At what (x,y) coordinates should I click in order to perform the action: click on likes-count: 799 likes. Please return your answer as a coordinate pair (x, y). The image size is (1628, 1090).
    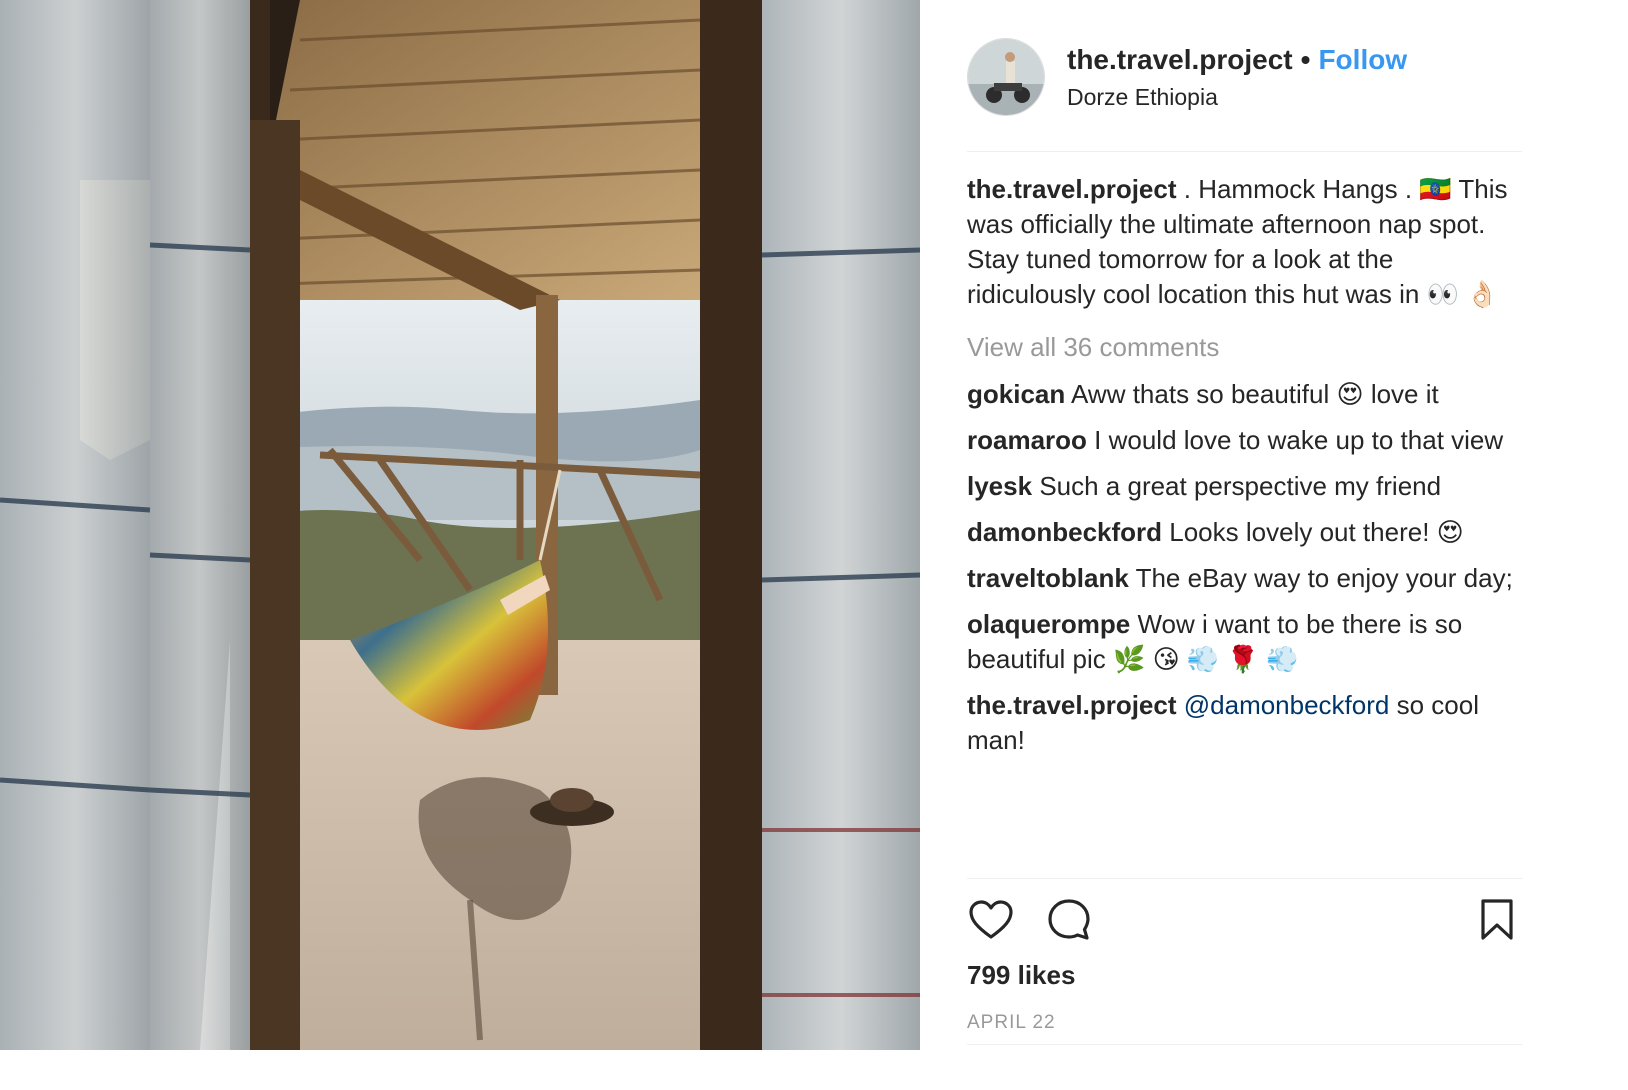
    Looking at the image, I should click on (1021, 975).